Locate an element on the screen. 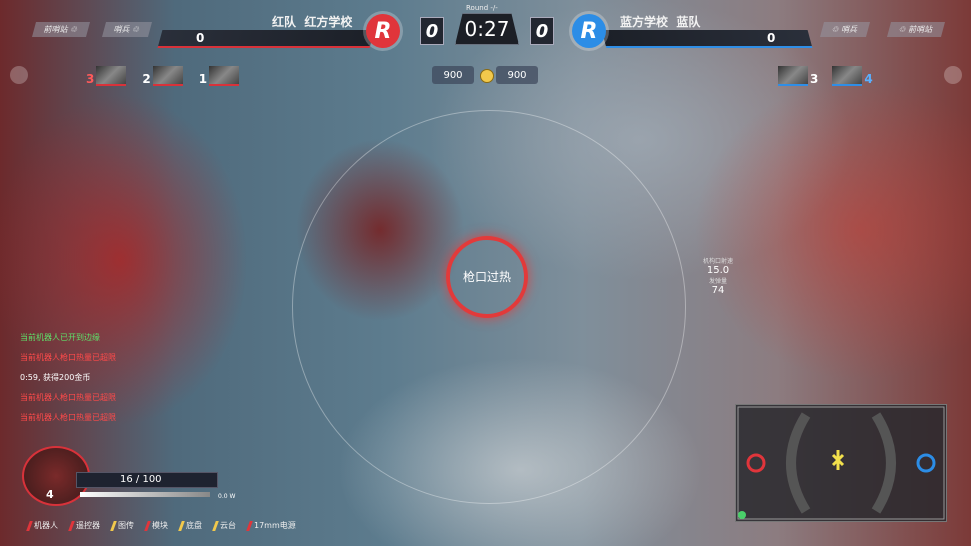 Image resolution: width=971 pixels, height=546 pixels. robot-number: 2 is located at coordinates (146, 79).